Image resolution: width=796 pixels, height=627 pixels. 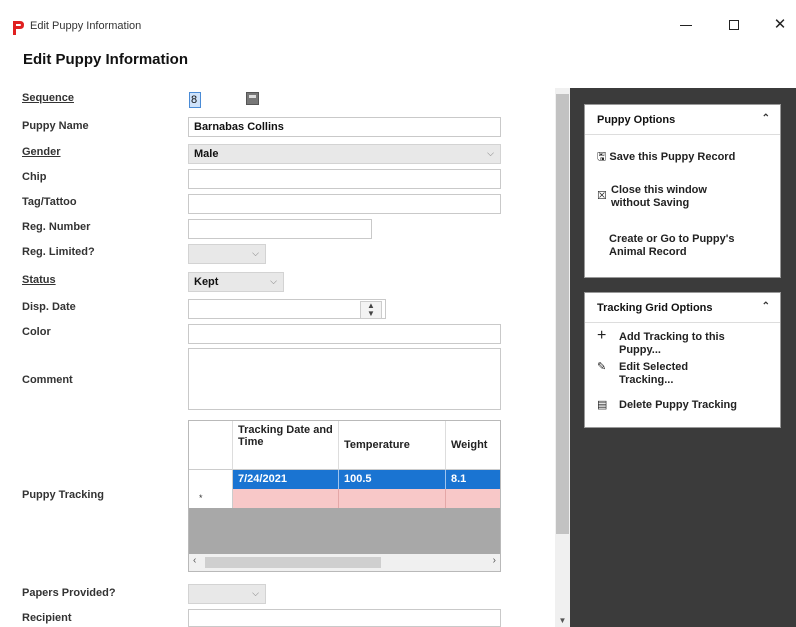 I want to click on new-cell-temperature, so click(x=392, y=498).